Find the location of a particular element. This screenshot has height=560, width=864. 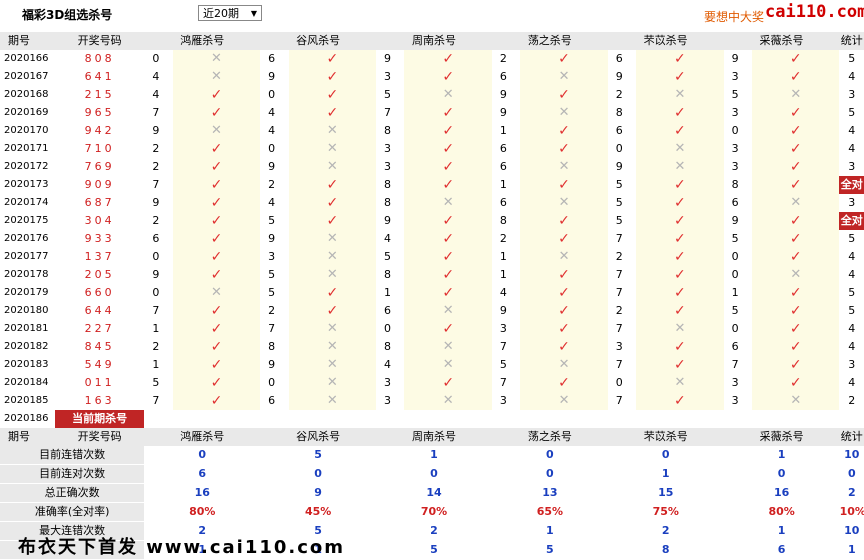

column-header: 期号 is located at coordinates (27, 437).